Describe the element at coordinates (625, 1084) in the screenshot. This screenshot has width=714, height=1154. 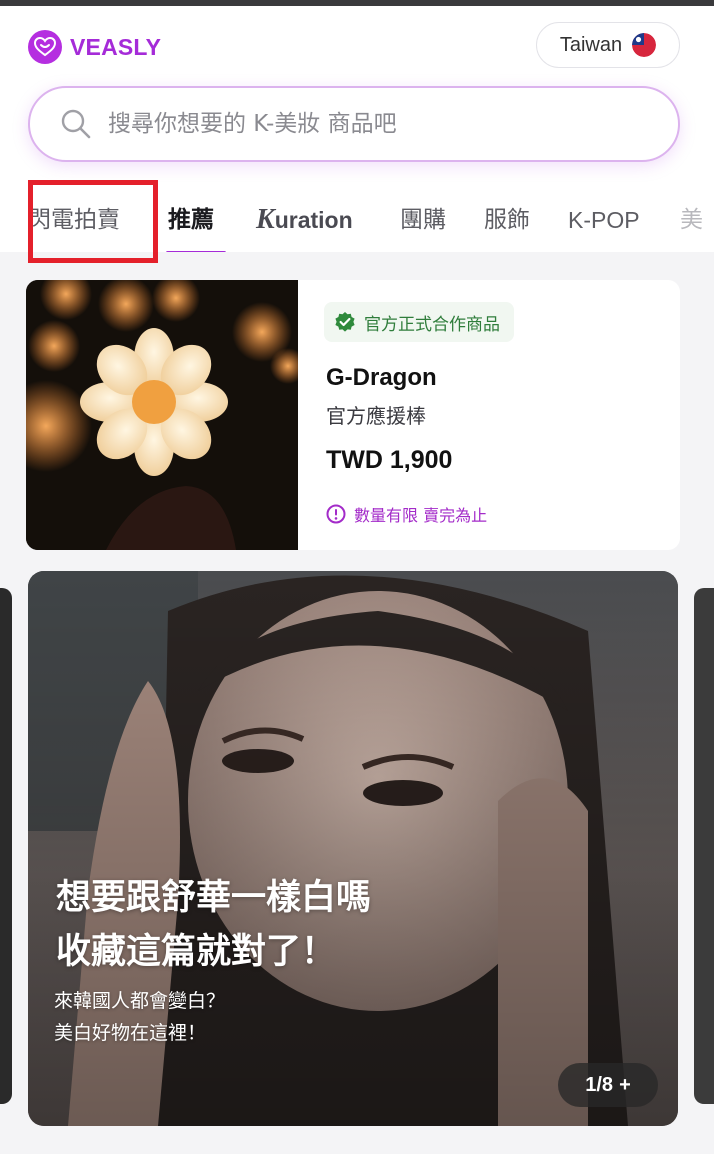
I see `plus-icon: +` at that location.